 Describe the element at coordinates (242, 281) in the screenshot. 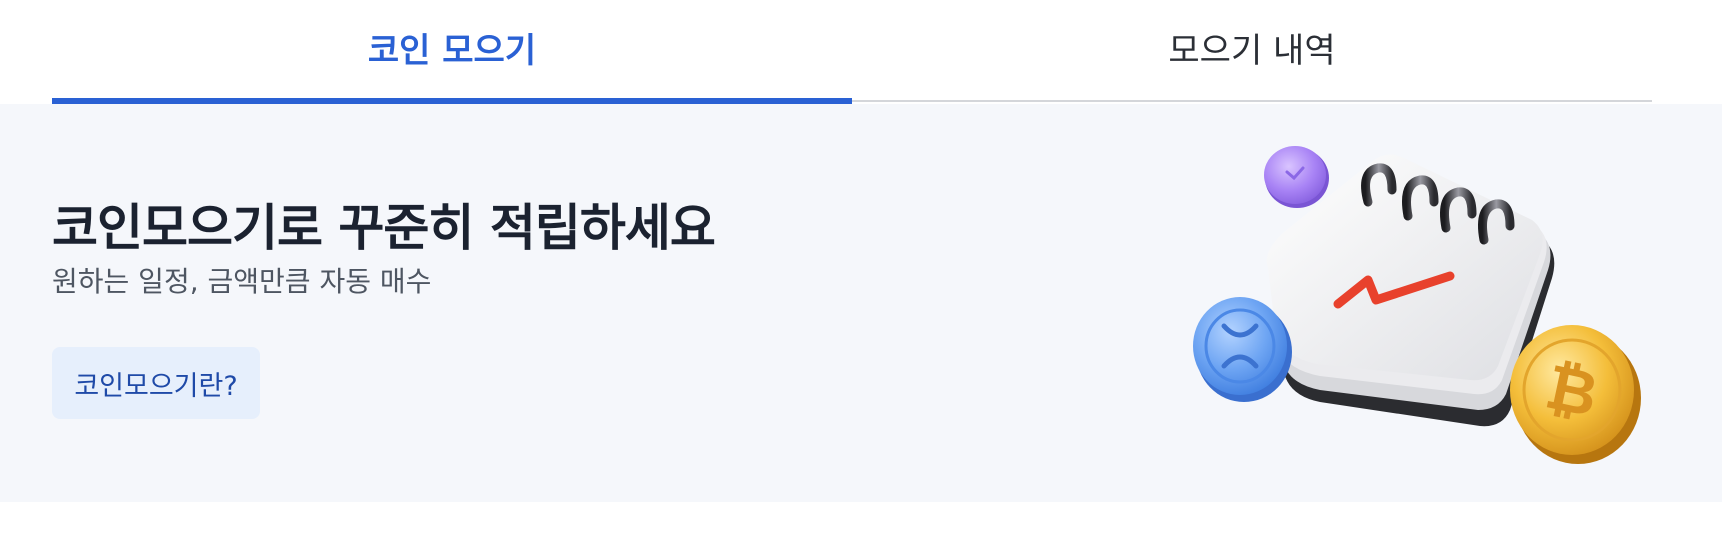

I see `banner-subline: 원하는 일정, 금액만큼 자동 매수` at that location.